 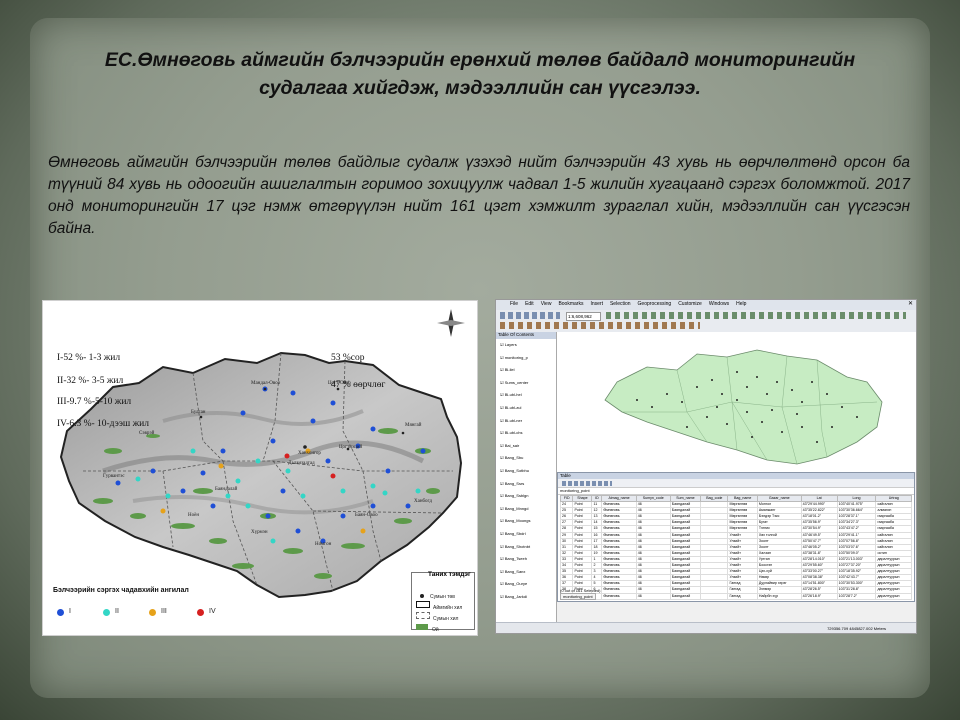 What do you see at coordinates (515, 596) in the screenshot?
I see `layer-name: Bang_Jarkdi` at bounding box center [515, 596].